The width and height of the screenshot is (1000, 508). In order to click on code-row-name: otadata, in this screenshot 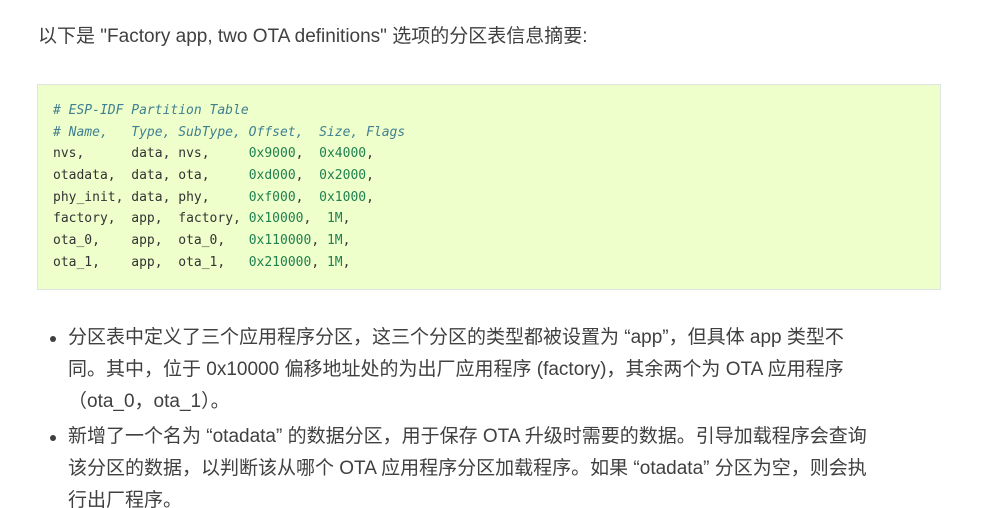, I will do `click(92, 176)`.